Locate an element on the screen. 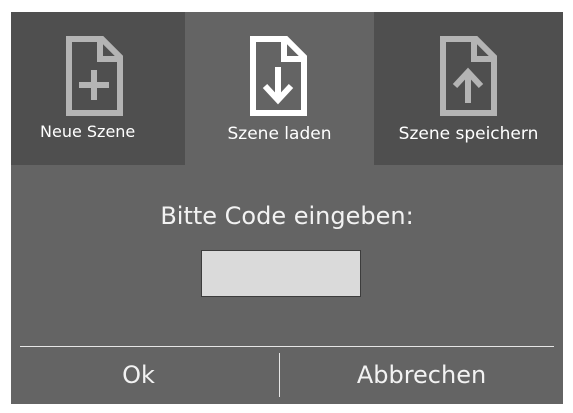  tab-new-scene: Neue Szene is located at coordinates (98, 88).